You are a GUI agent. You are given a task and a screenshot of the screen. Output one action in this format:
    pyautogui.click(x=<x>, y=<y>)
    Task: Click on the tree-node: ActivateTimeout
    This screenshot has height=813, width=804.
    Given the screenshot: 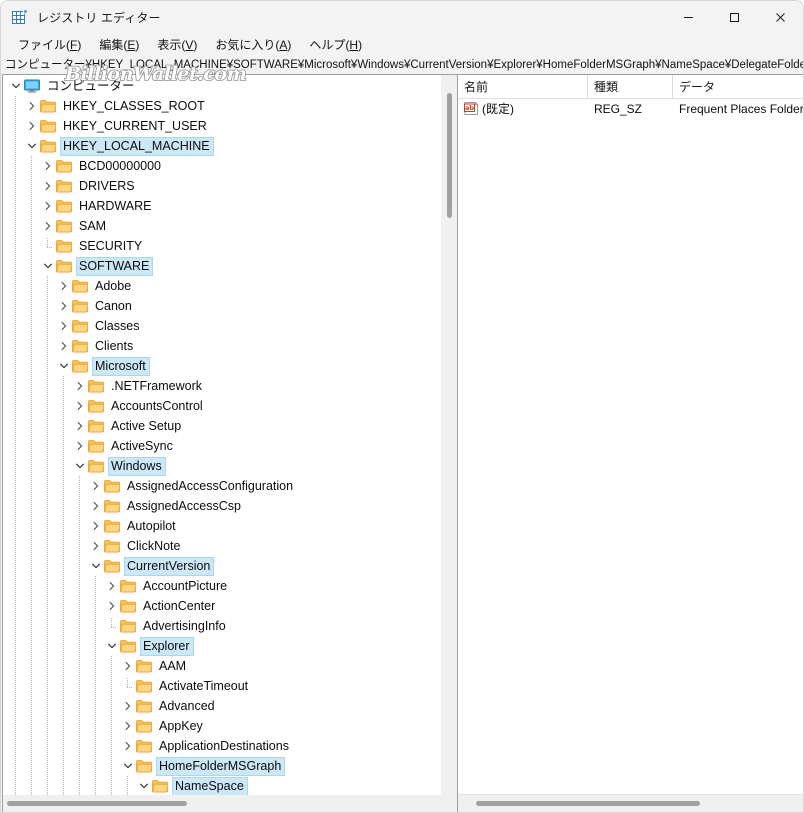 What is the action you would take?
    pyautogui.click(x=221, y=686)
    